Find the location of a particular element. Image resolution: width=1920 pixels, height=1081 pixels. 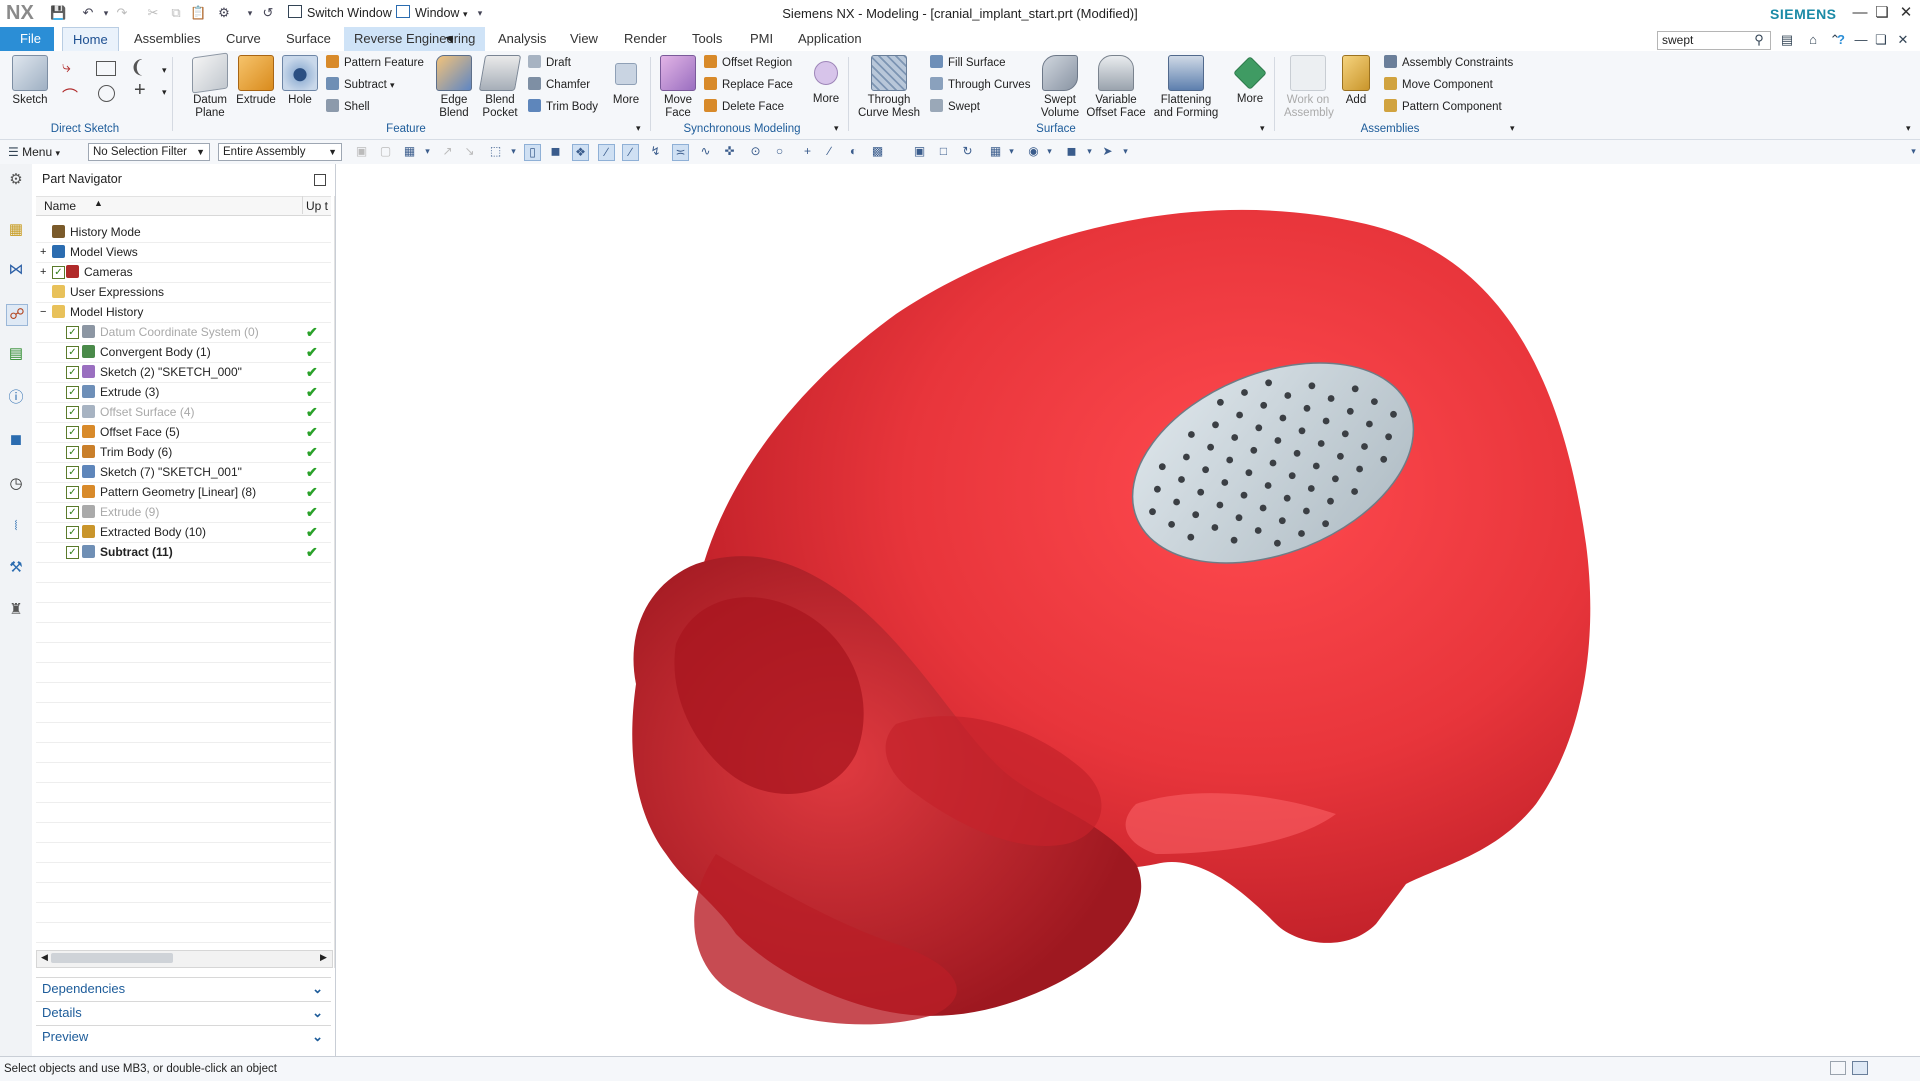

curve-selection-icon: ∕ is located at coordinates (606, 152).